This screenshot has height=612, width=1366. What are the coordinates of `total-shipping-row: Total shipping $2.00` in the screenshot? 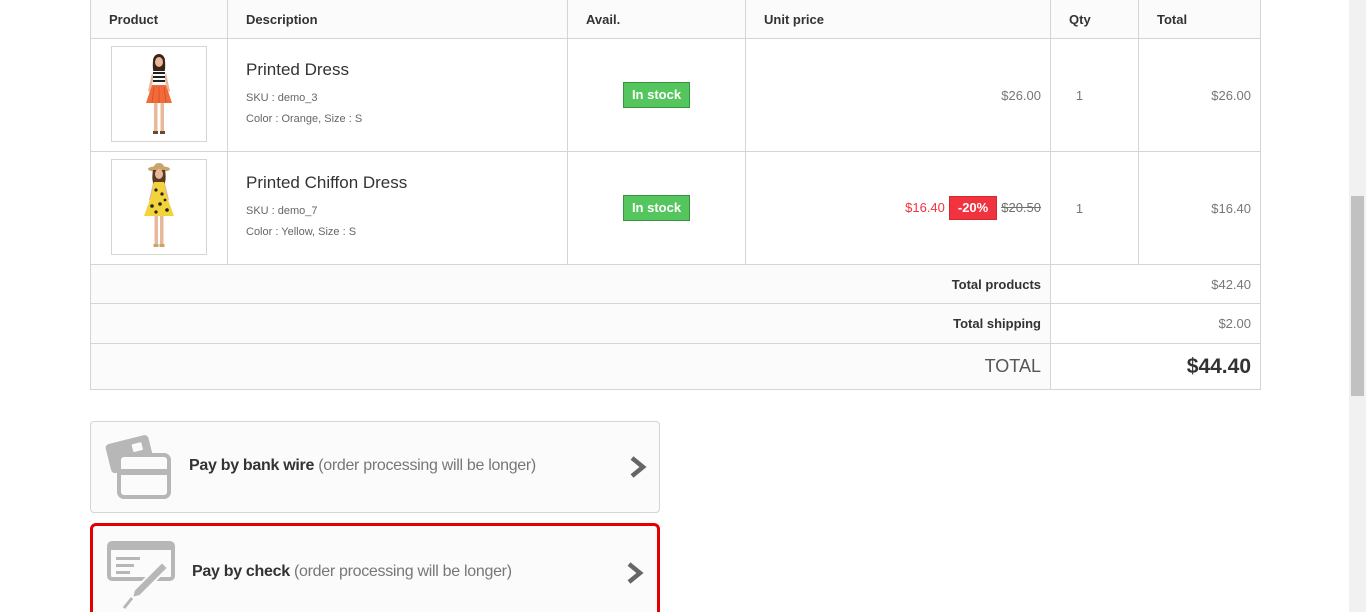 It's located at (675, 323).